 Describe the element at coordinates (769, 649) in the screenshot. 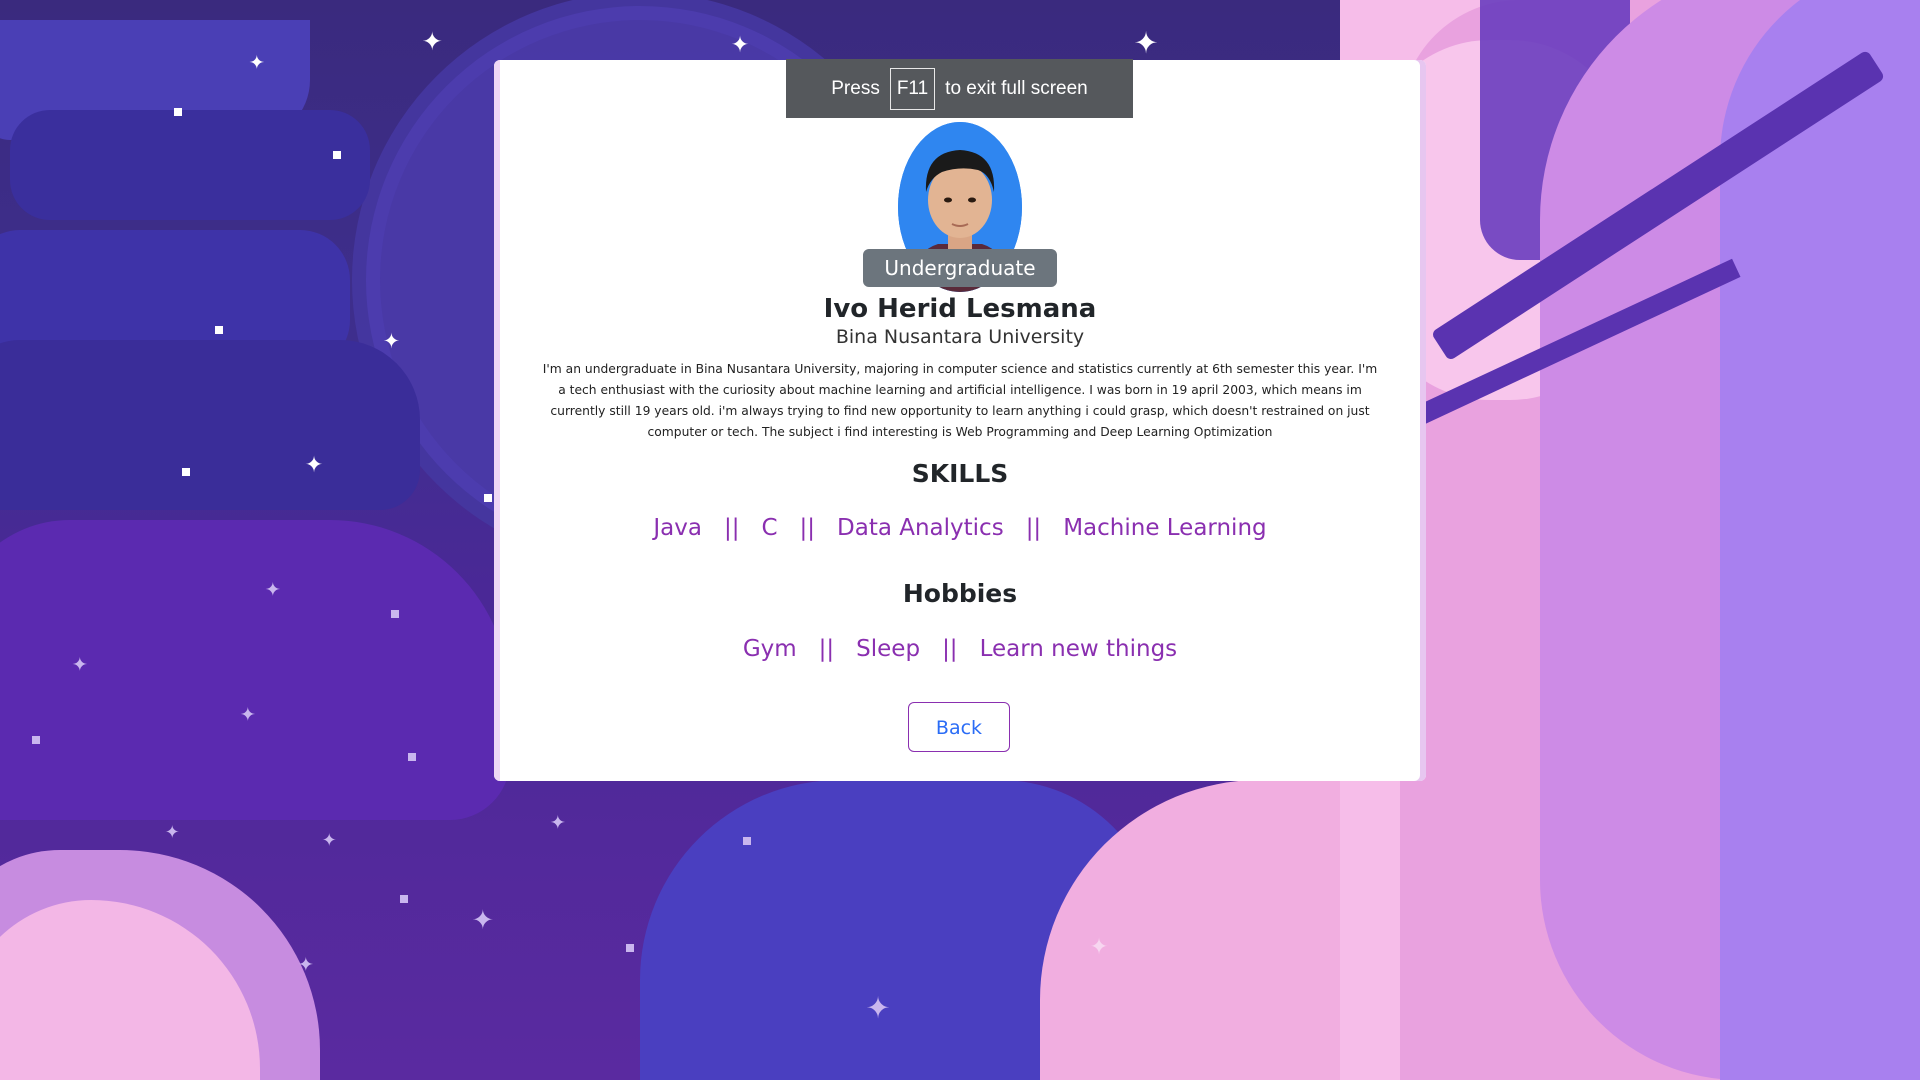

I see `hobby-item: Gym` at that location.